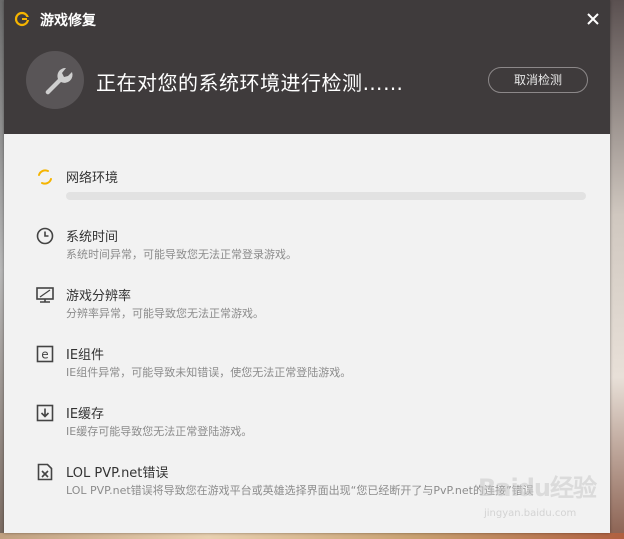  Describe the element at coordinates (593, 19) in the screenshot. I see `close-icon` at that location.